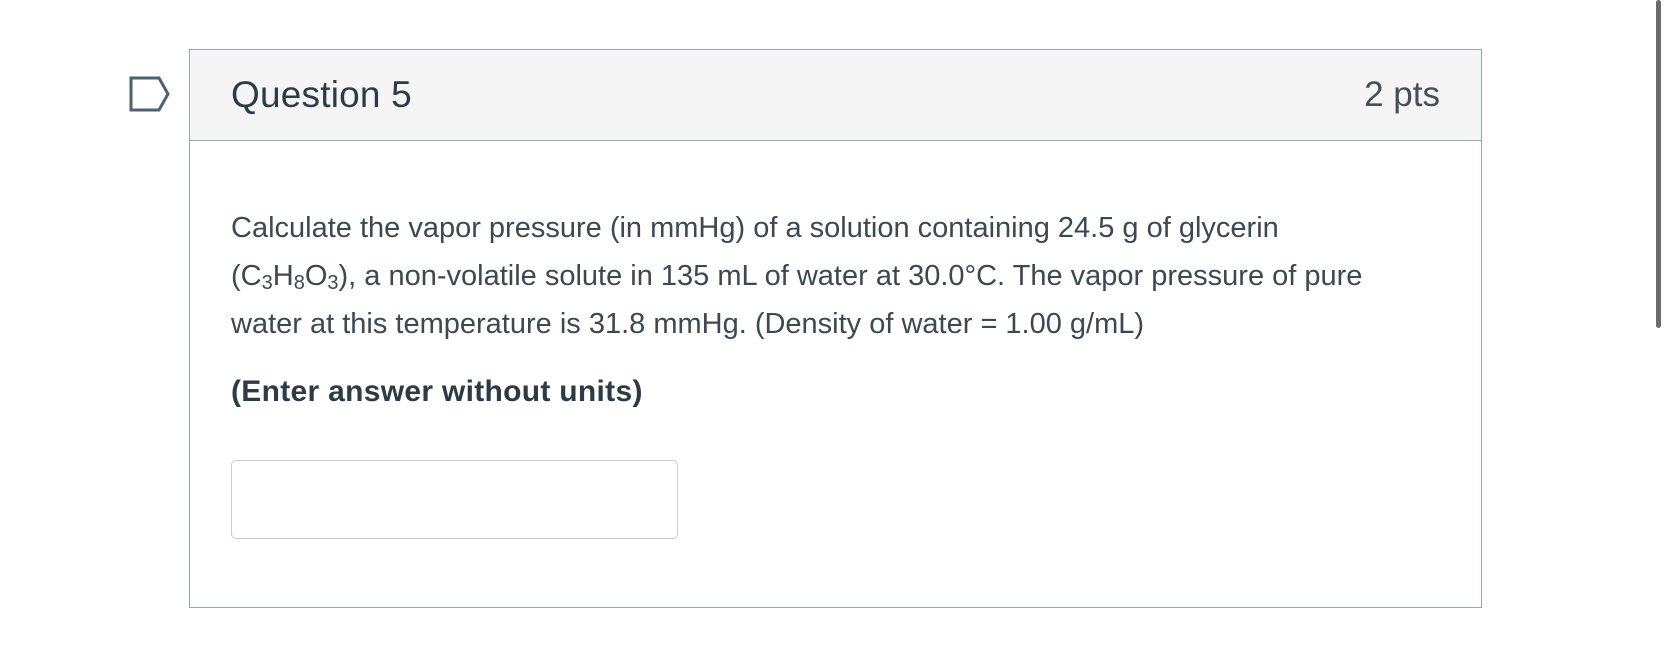 Image resolution: width=1668 pixels, height=656 pixels. I want to click on question-text-part-3: O, so click(316, 276).